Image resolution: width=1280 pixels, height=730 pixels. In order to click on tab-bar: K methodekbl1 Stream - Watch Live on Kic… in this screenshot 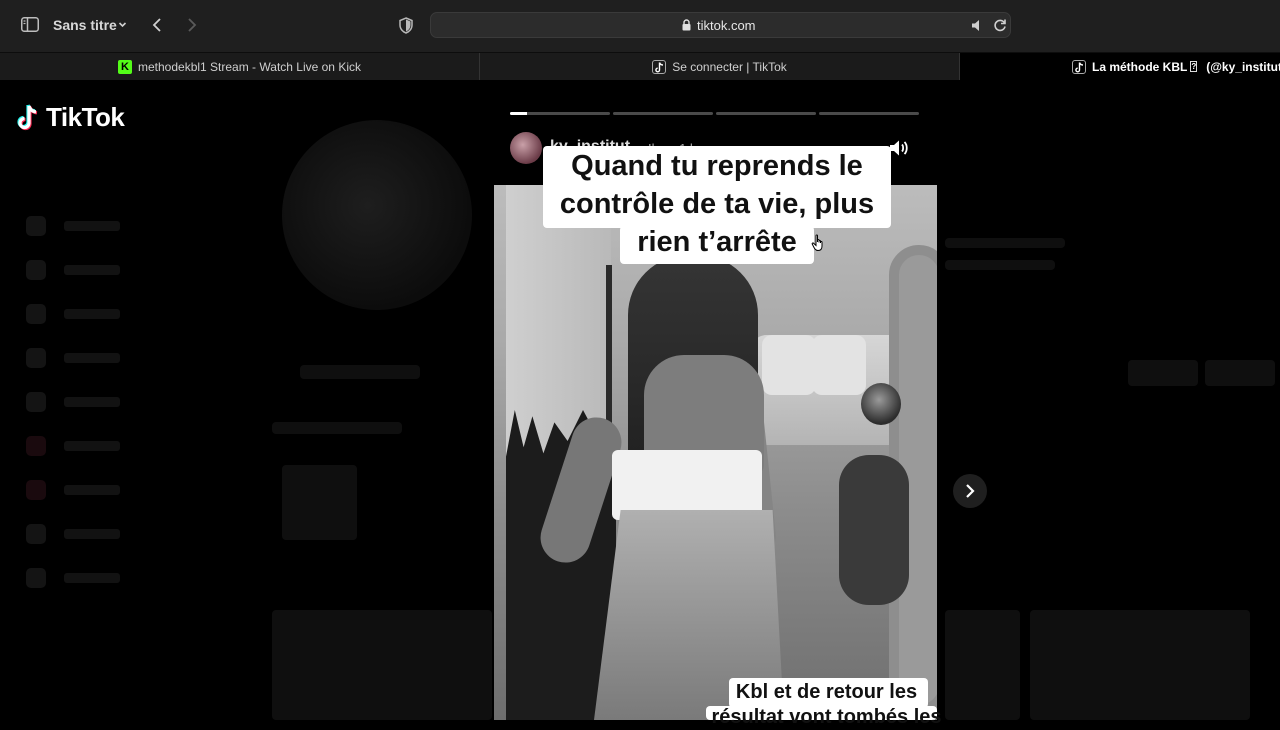, I will do `click(640, 66)`.